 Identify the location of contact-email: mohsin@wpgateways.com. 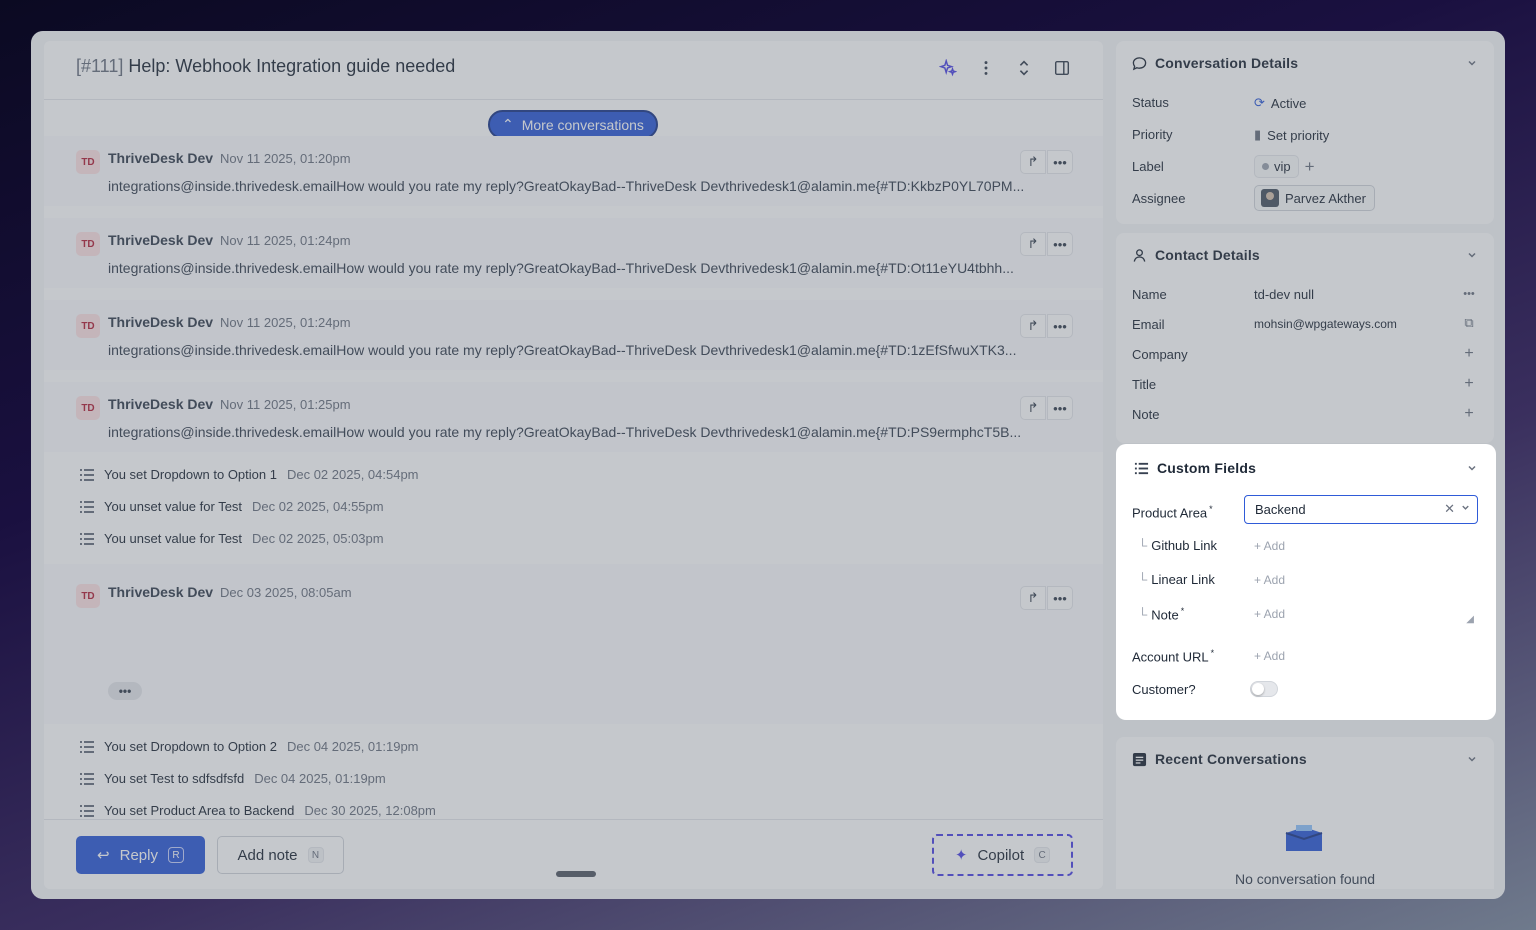
(1325, 324).